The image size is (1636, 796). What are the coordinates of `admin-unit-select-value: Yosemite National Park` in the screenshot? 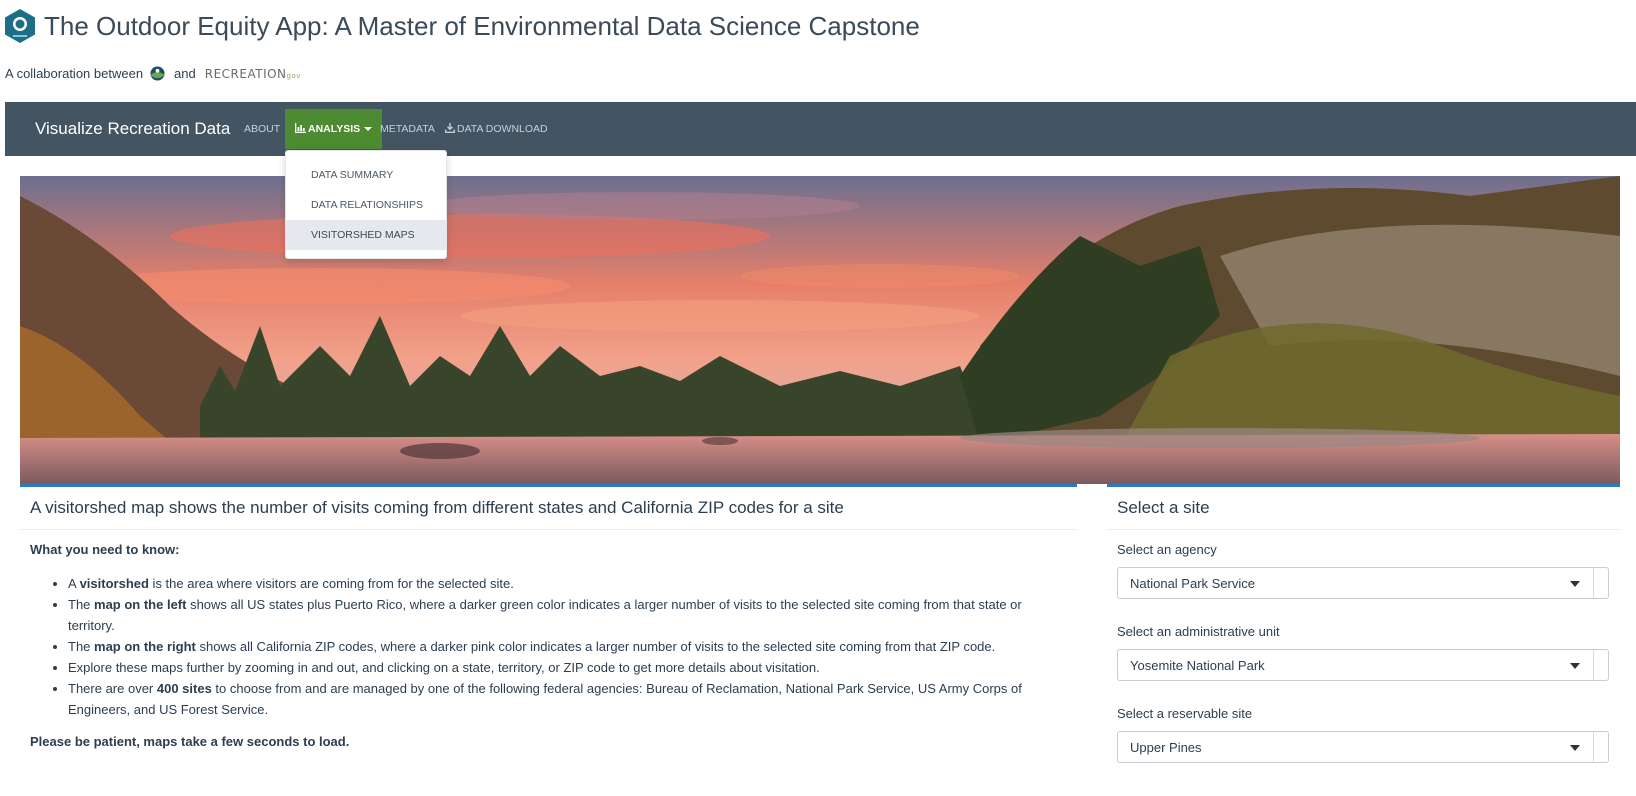 It's located at (1197, 665).